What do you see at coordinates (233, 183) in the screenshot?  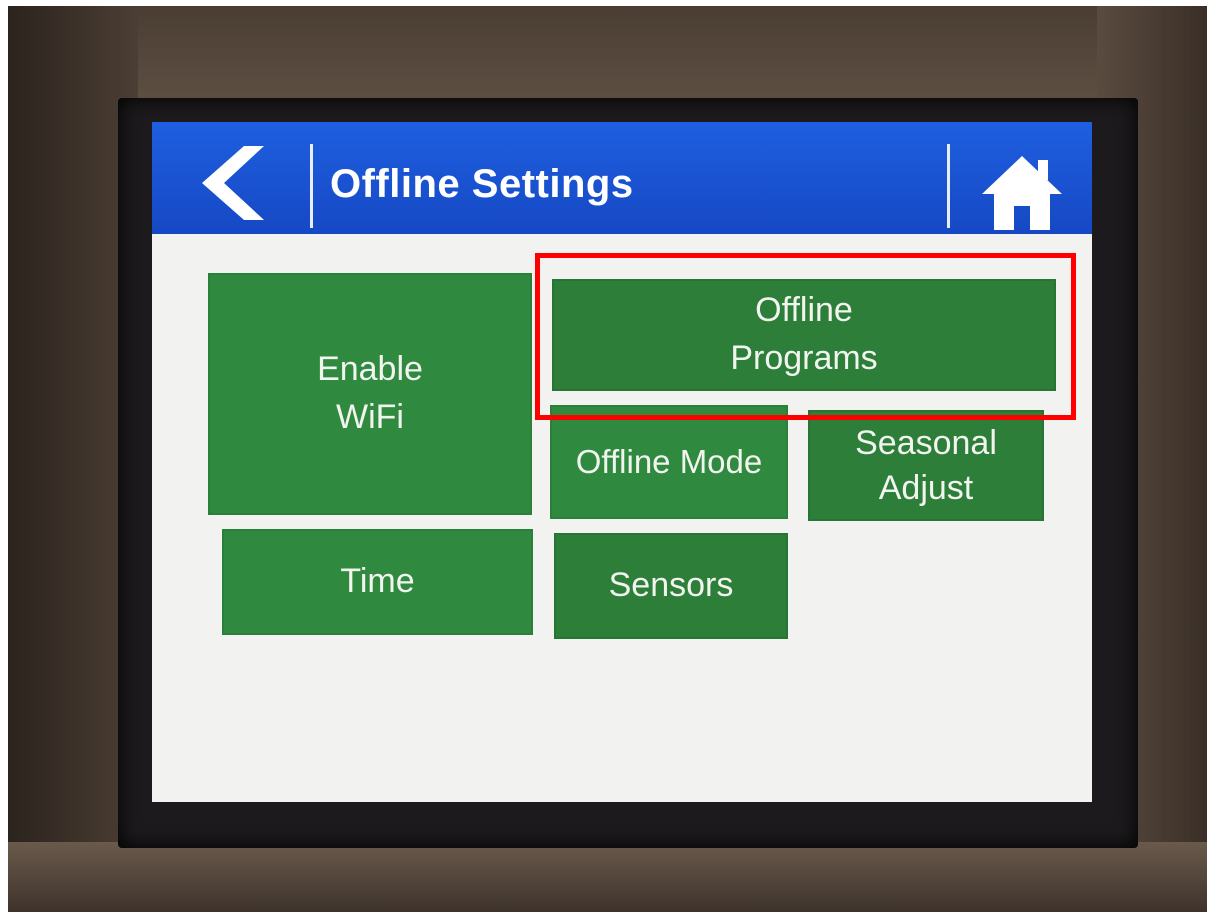 I see `chevron-left-icon` at bounding box center [233, 183].